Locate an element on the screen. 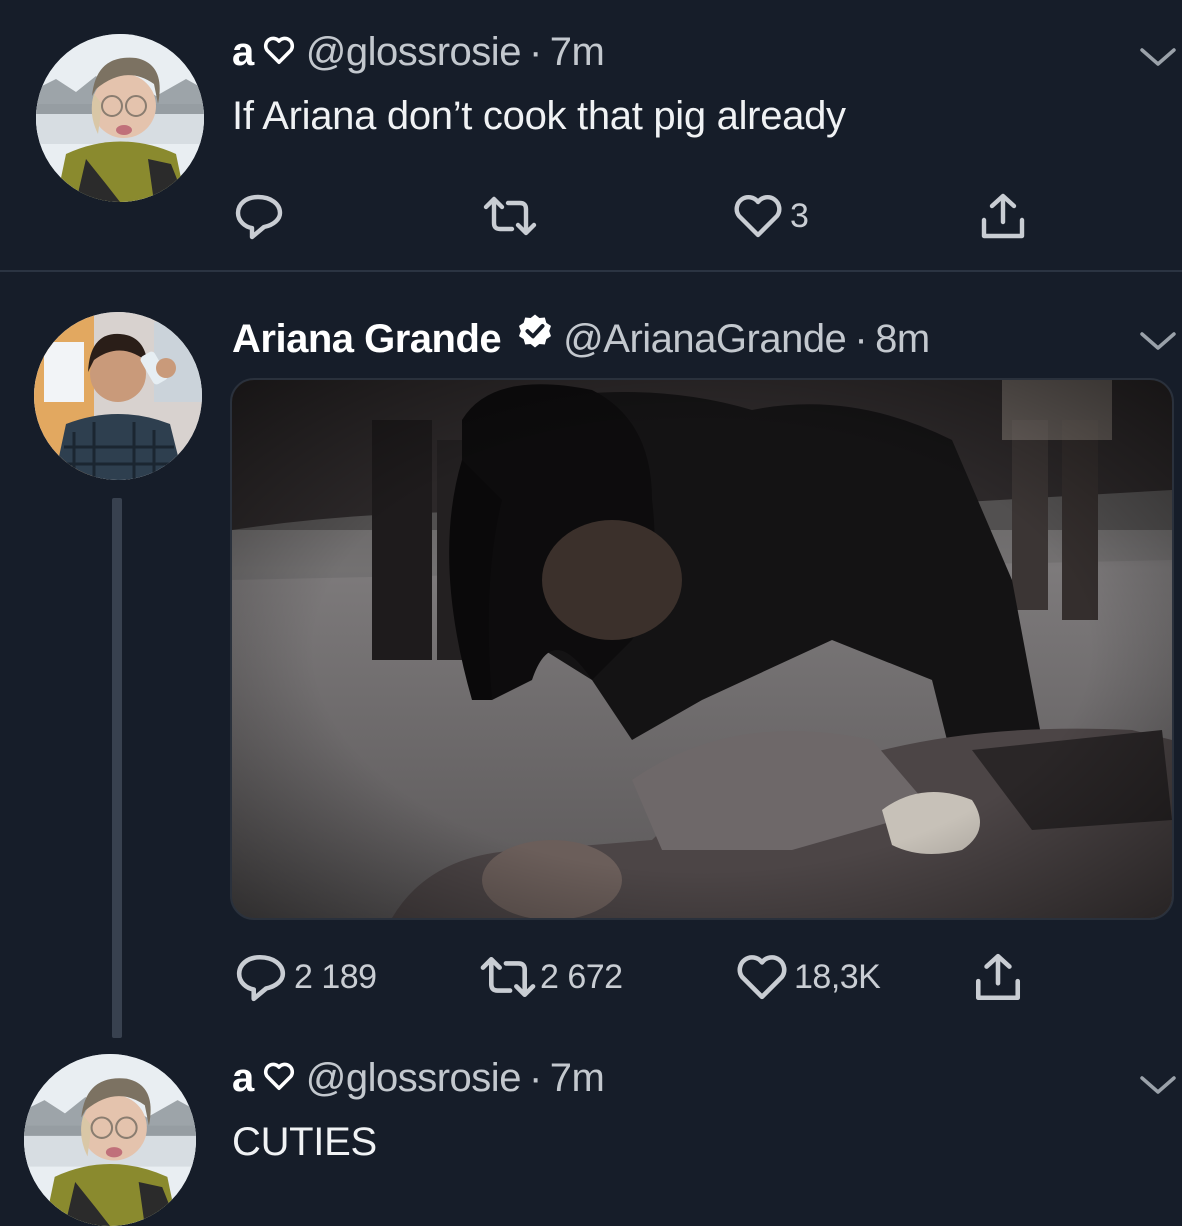 The image size is (1182, 1226). like-count: 18,3K is located at coordinates (837, 976).